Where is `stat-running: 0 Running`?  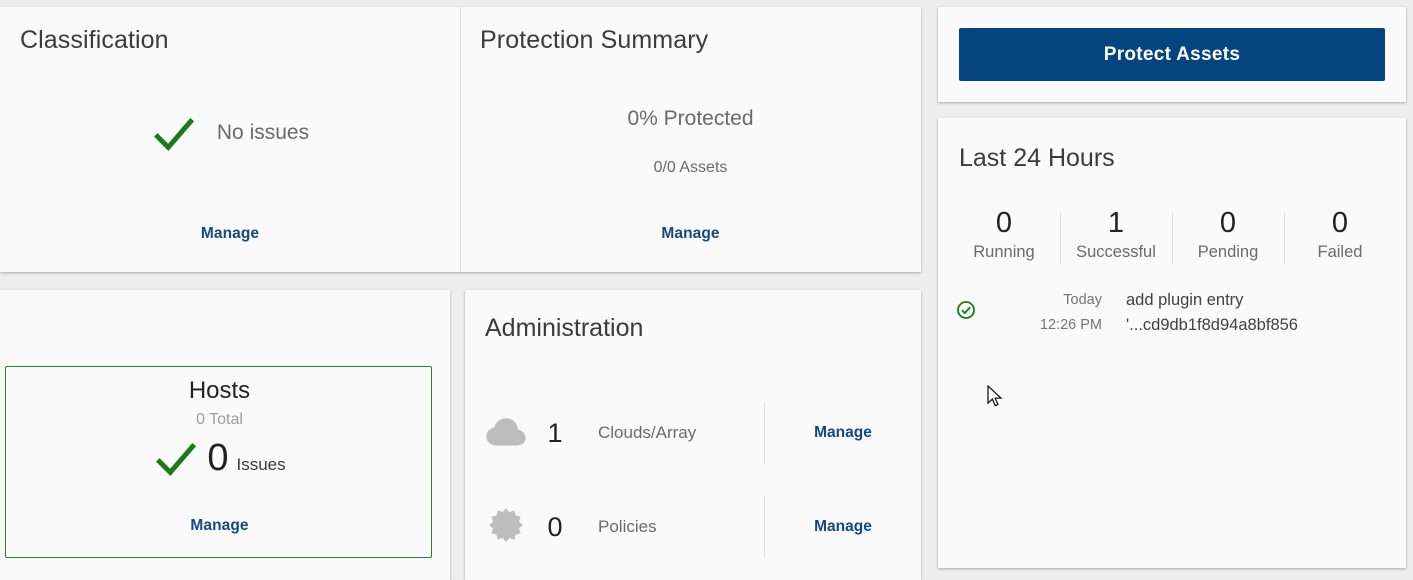 stat-running: 0 Running is located at coordinates (1004, 234).